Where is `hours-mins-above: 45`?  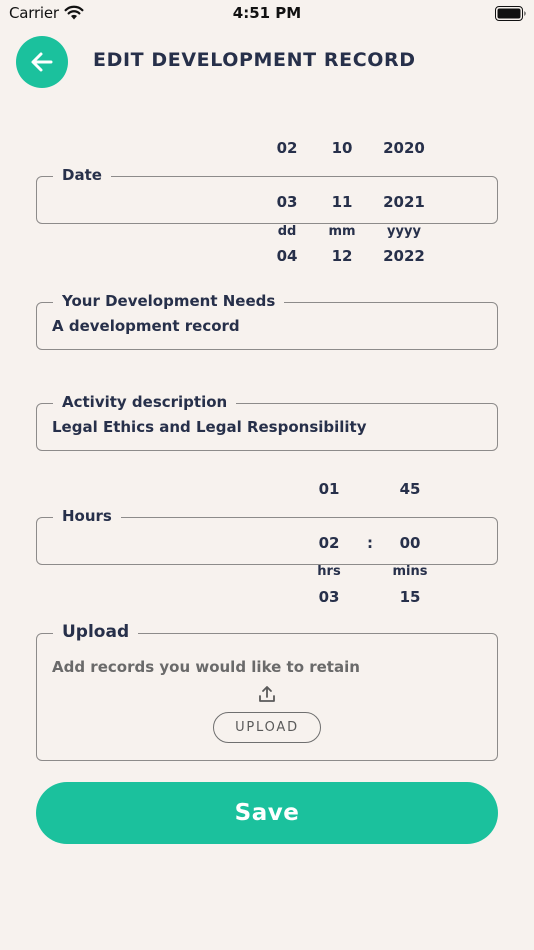 hours-mins-above: 45 is located at coordinates (410, 489).